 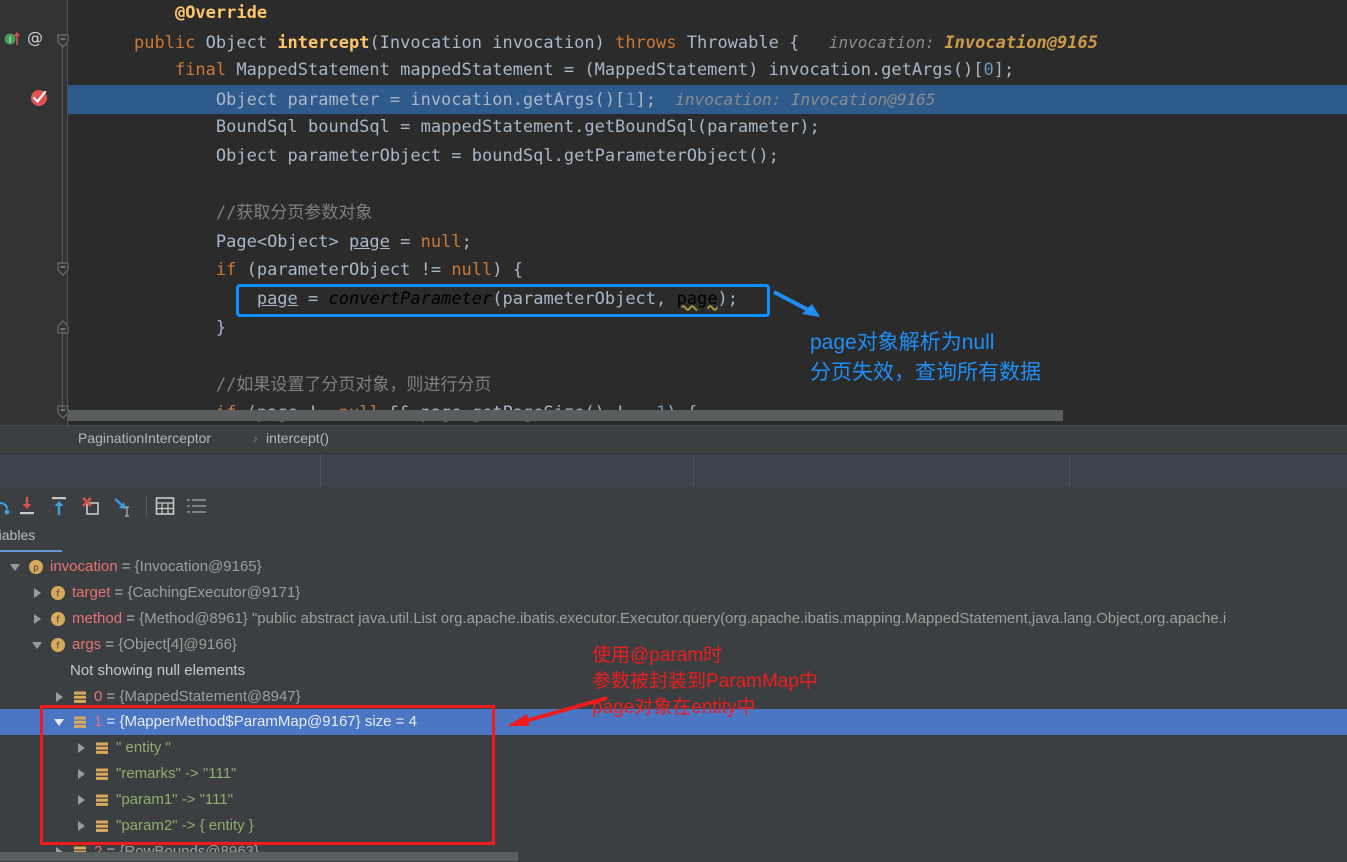 I want to click on variables-row-text: "remarks" -> "111", so click(x=176, y=774).